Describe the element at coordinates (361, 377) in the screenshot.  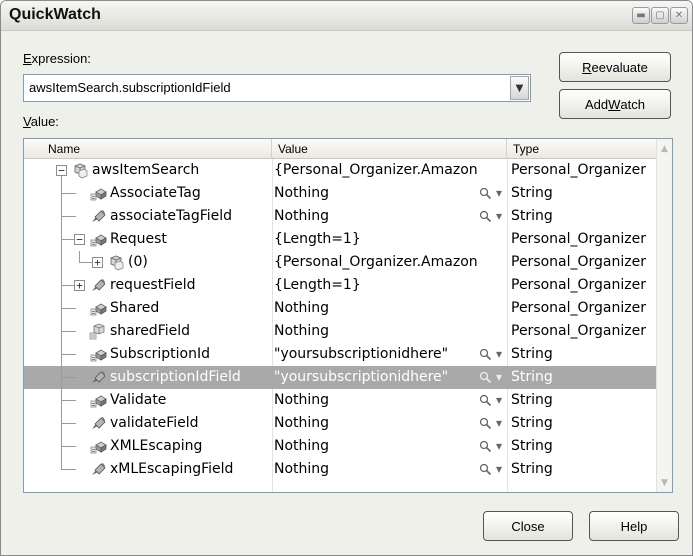
I see `value-text: "yoursubscriptionidhere"` at that location.